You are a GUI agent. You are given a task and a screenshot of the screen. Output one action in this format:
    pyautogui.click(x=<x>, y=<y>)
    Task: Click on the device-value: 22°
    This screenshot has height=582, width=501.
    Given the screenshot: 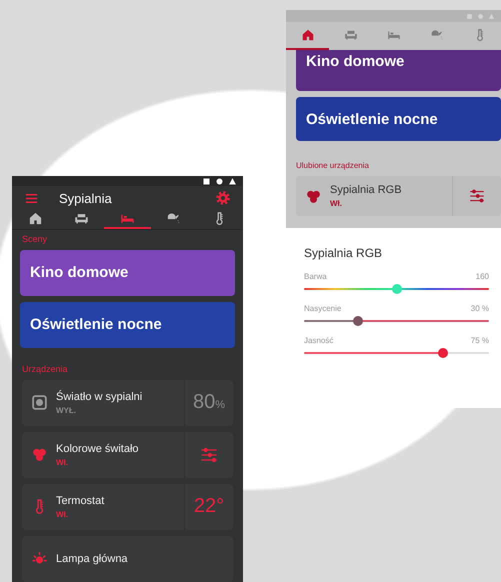 What is the action you would take?
    pyautogui.click(x=209, y=506)
    